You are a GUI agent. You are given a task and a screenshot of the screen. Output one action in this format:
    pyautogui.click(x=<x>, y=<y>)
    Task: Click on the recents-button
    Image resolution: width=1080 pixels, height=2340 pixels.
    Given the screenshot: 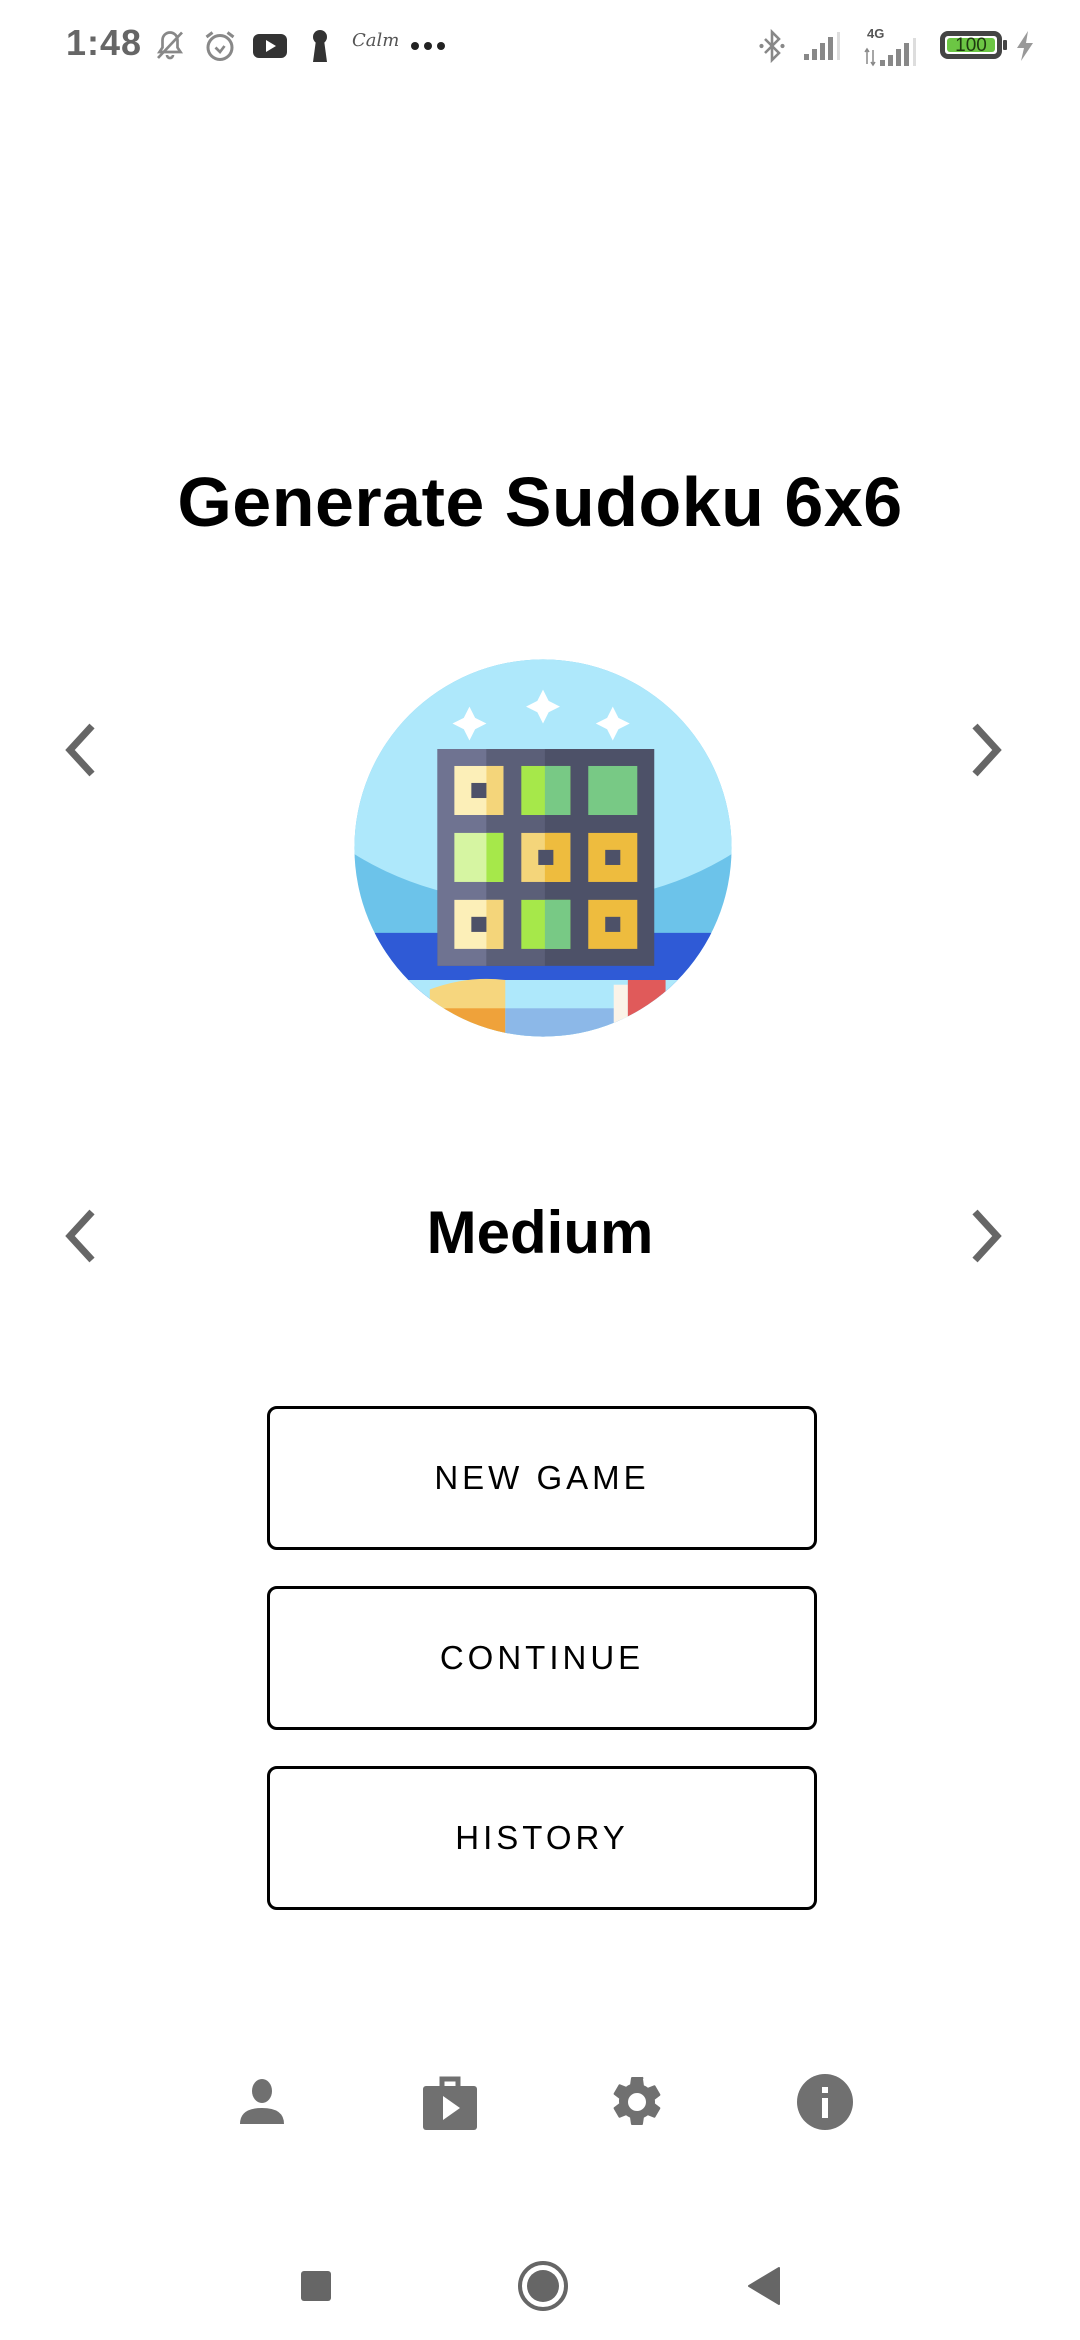 What is the action you would take?
    pyautogui.click(x=316, y=2286)
    